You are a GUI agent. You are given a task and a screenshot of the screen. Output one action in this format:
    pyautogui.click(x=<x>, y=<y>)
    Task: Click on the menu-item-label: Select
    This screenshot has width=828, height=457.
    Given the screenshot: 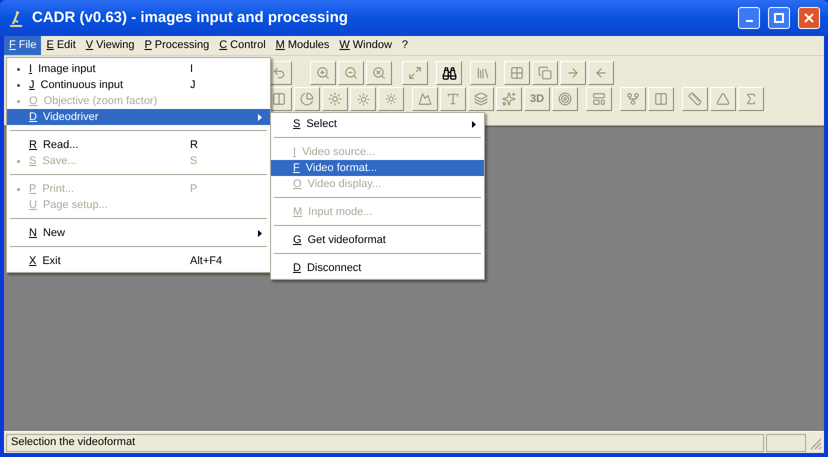 What is the action you would take?
    pyautogui.click(x=321, y=124)
    